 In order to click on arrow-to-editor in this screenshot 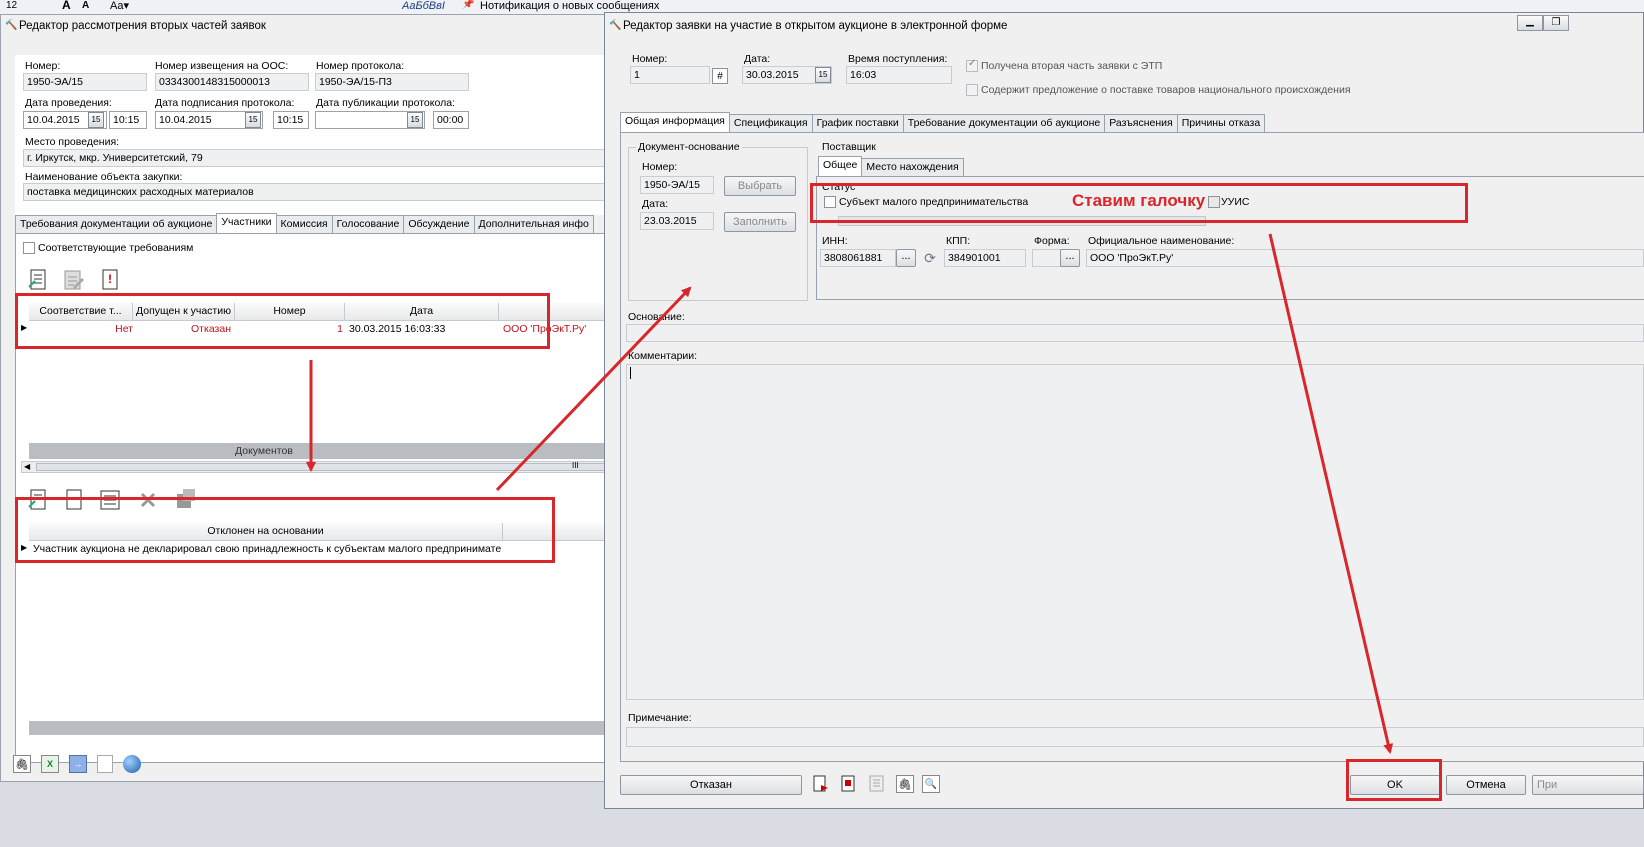, I will do `click(593, 389)`.